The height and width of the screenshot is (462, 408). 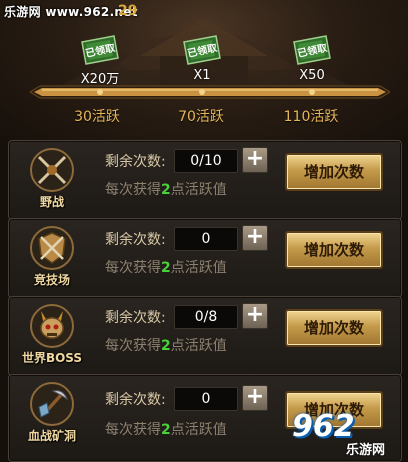 What do you see at coordinates (206, 161) in the screenshot?
I see `remaining-count: 0/10` at bounding box center [206, 161].